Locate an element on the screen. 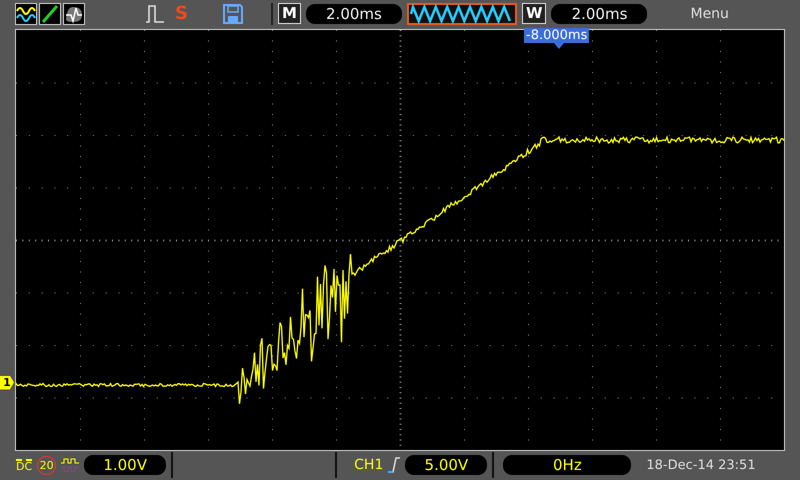 The width and height of the screenshot is (800, 480). diagonal-line-icon is located at coordinates (50, 13).